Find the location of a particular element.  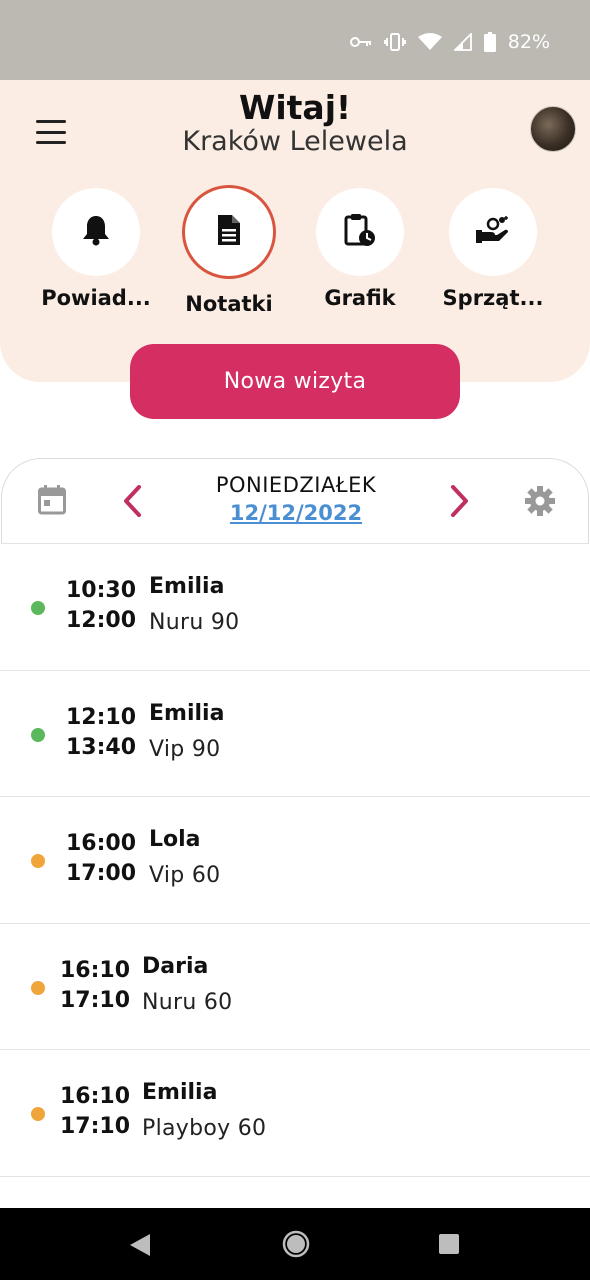

time-range: 12:10 13:40 is located at coordinates (101, 733).